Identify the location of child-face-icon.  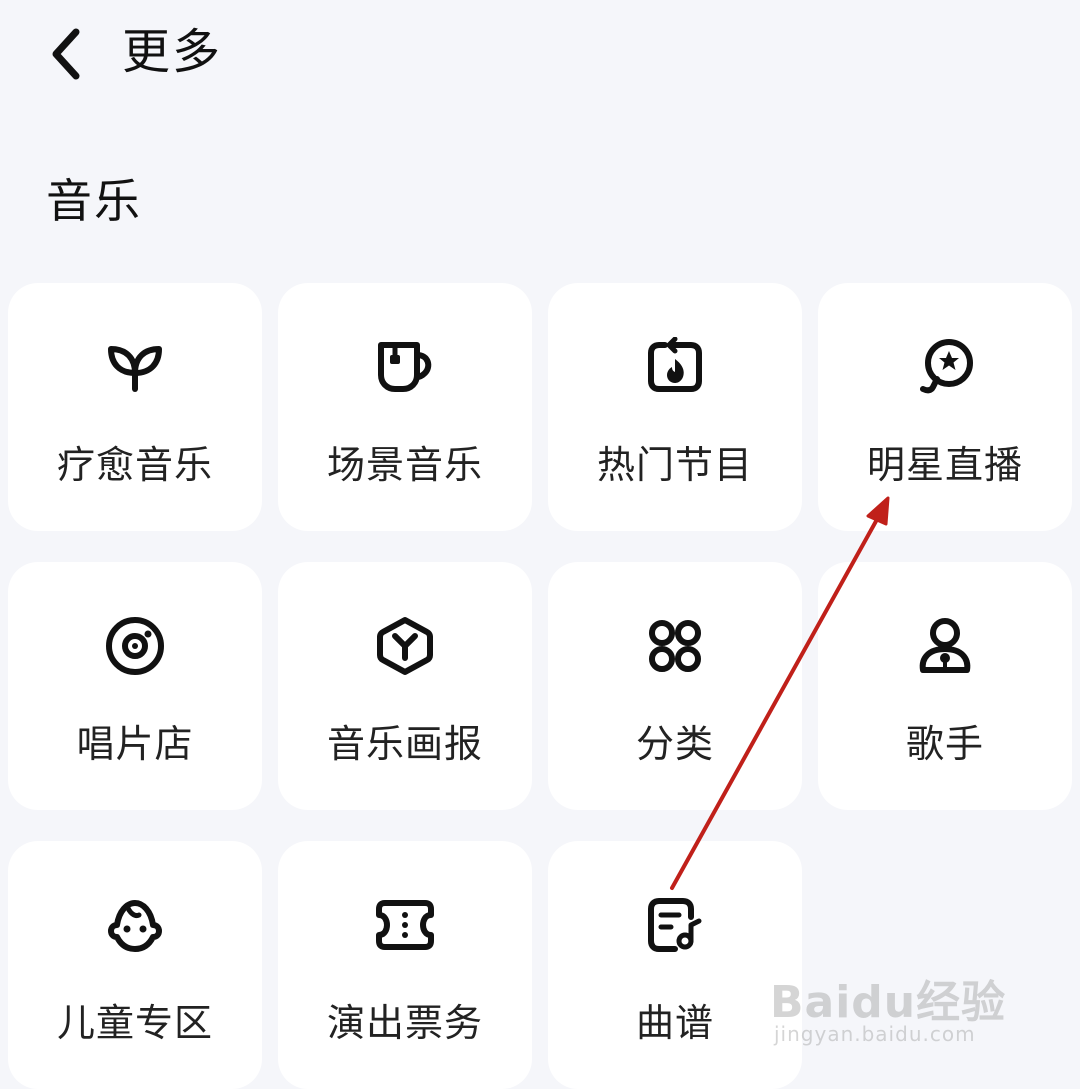
(135, 925).